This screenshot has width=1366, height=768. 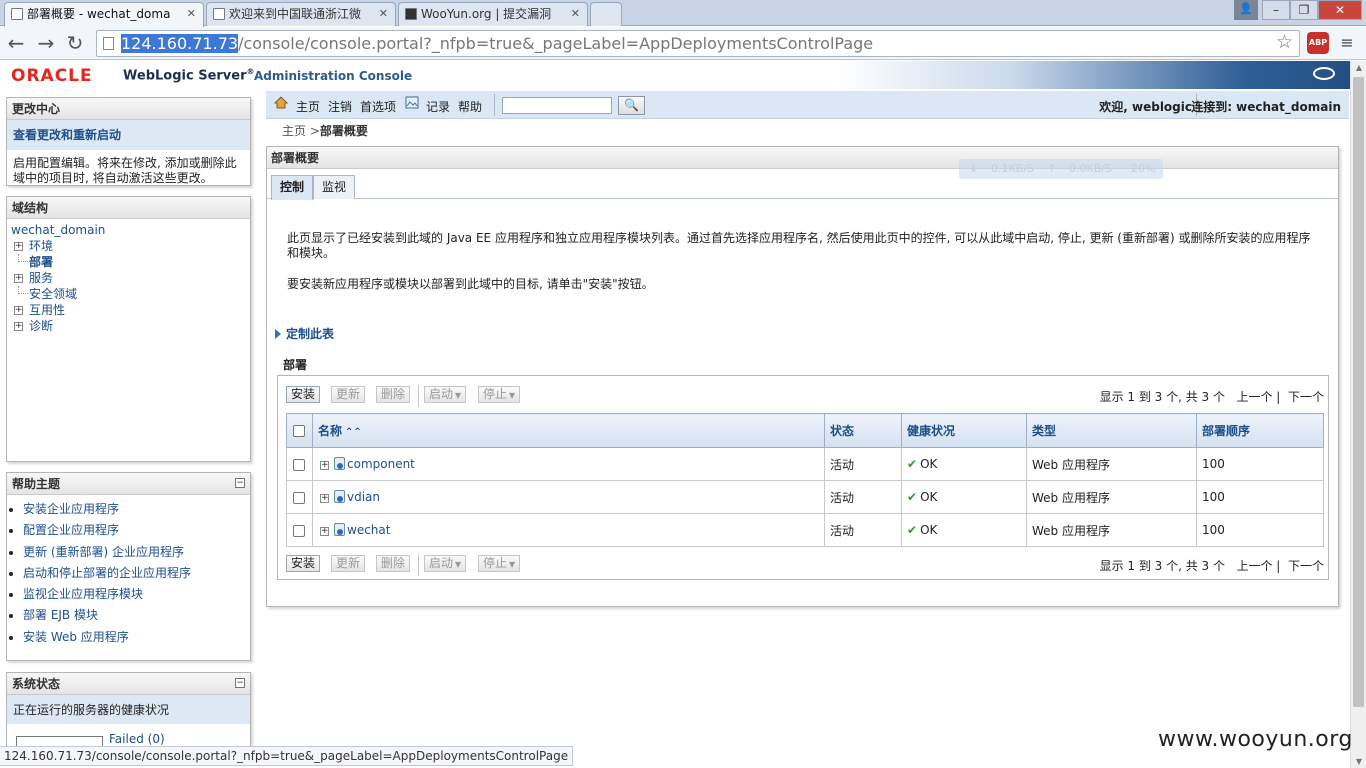 What do you see at coordinates (1318, 43) in the screenshot?
I see `adblock-icon: ABP` at bounding box center [1318, 43].